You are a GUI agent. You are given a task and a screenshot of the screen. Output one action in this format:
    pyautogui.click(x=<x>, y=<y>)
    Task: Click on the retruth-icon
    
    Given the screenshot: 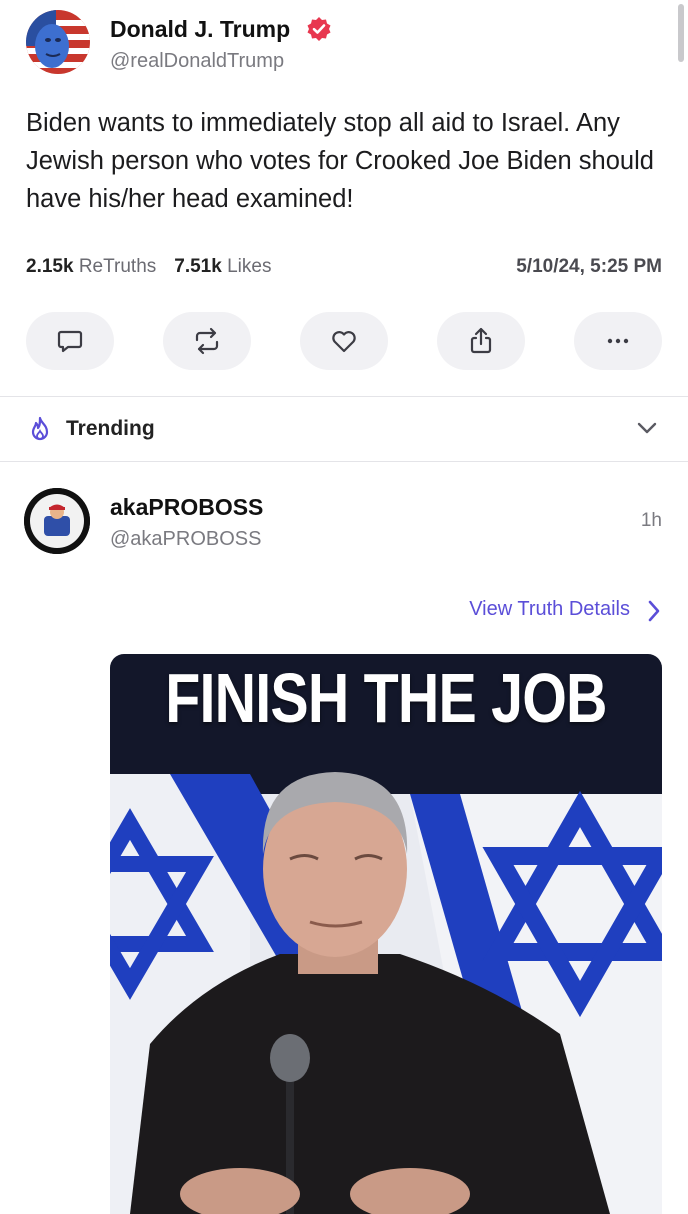 What is the action you would take?
    pyautogui.click(x=207, y=341)
    